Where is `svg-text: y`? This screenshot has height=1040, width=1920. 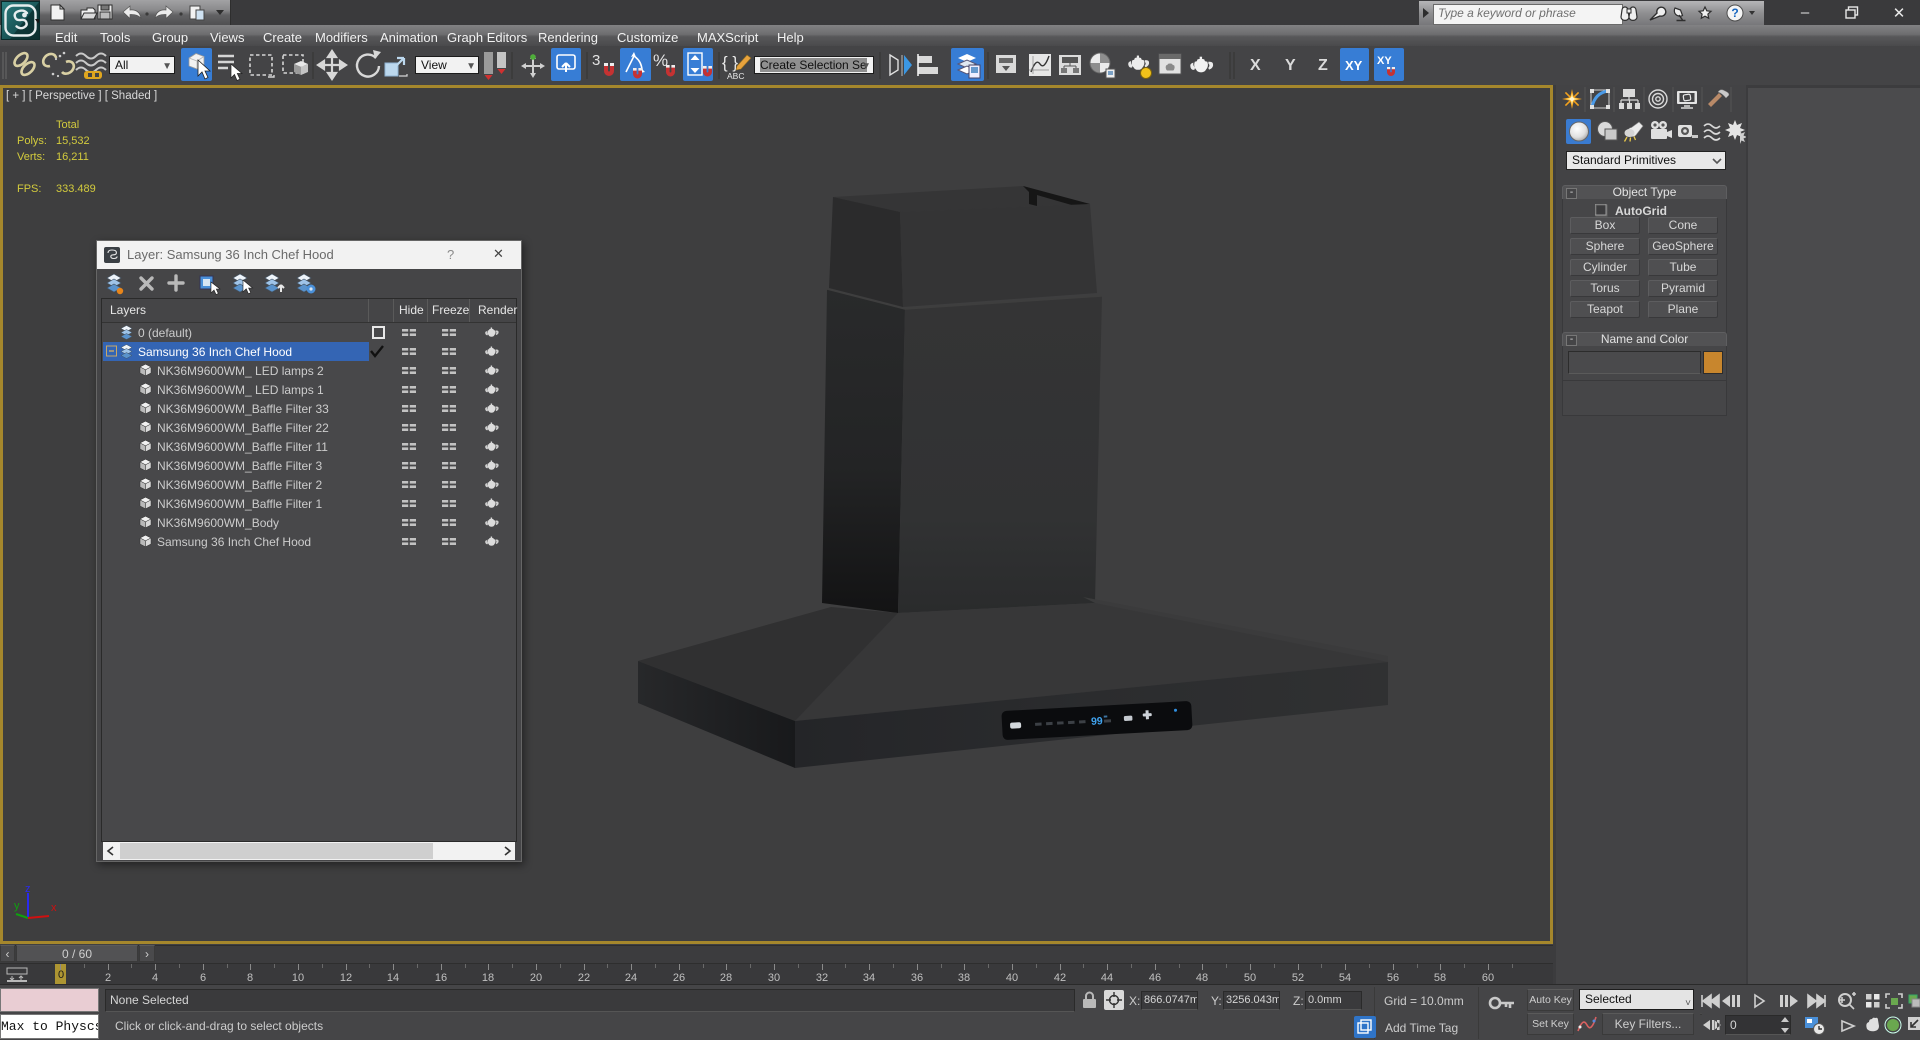
svg-text: y is located at coordinates (17, 906).